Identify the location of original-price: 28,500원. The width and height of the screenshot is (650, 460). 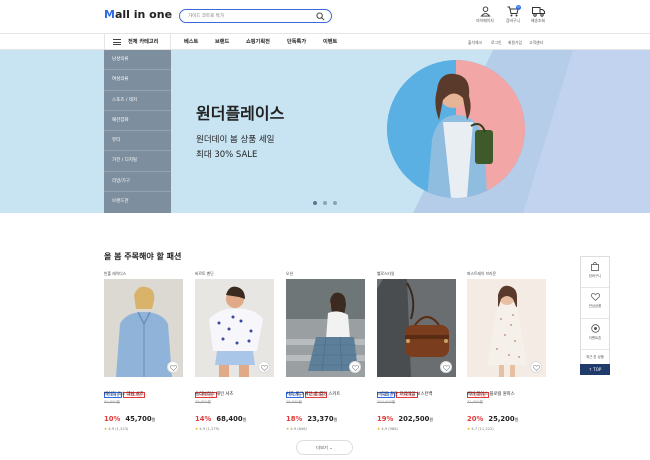
(294, 402).